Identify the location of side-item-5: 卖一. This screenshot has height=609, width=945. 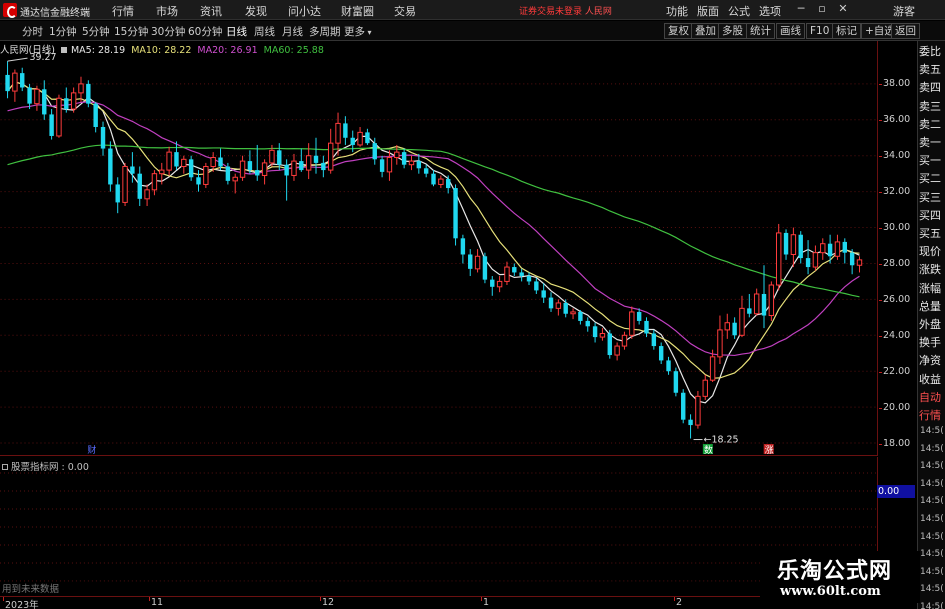
(932, 143).